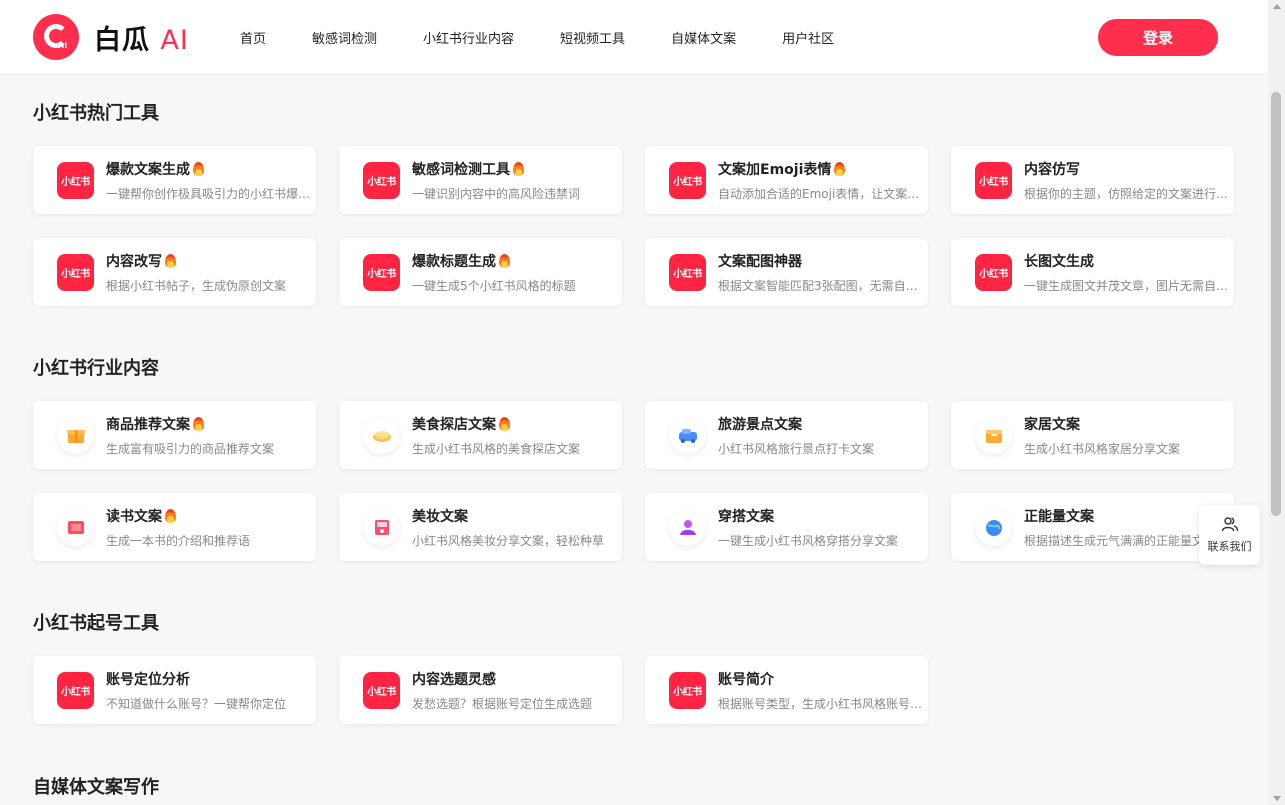 Image resolution: width=1285 pixels, height=805 pixels. Describe the element at coordinates (208, 272) in the screenshot. I see `card-text: 内容改写 根据小红书帖子，生成伪原创文案` at that location.